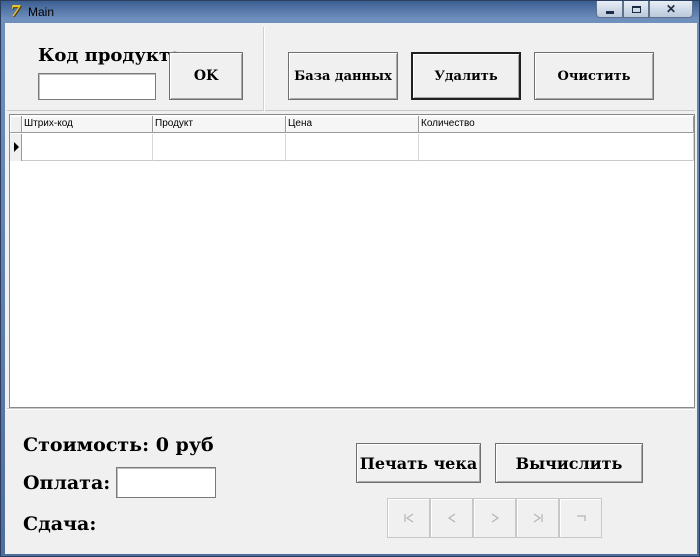  Describe the element at coordinates (350, 12) in the screenshot. I see `title-bar: 7 Main ✕` at that location.